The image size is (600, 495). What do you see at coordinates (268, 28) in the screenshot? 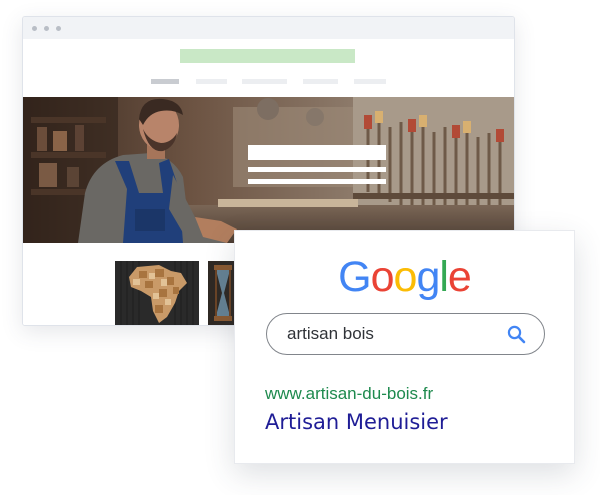
I see `browser-title-bar` at bounding box center [268, 28].